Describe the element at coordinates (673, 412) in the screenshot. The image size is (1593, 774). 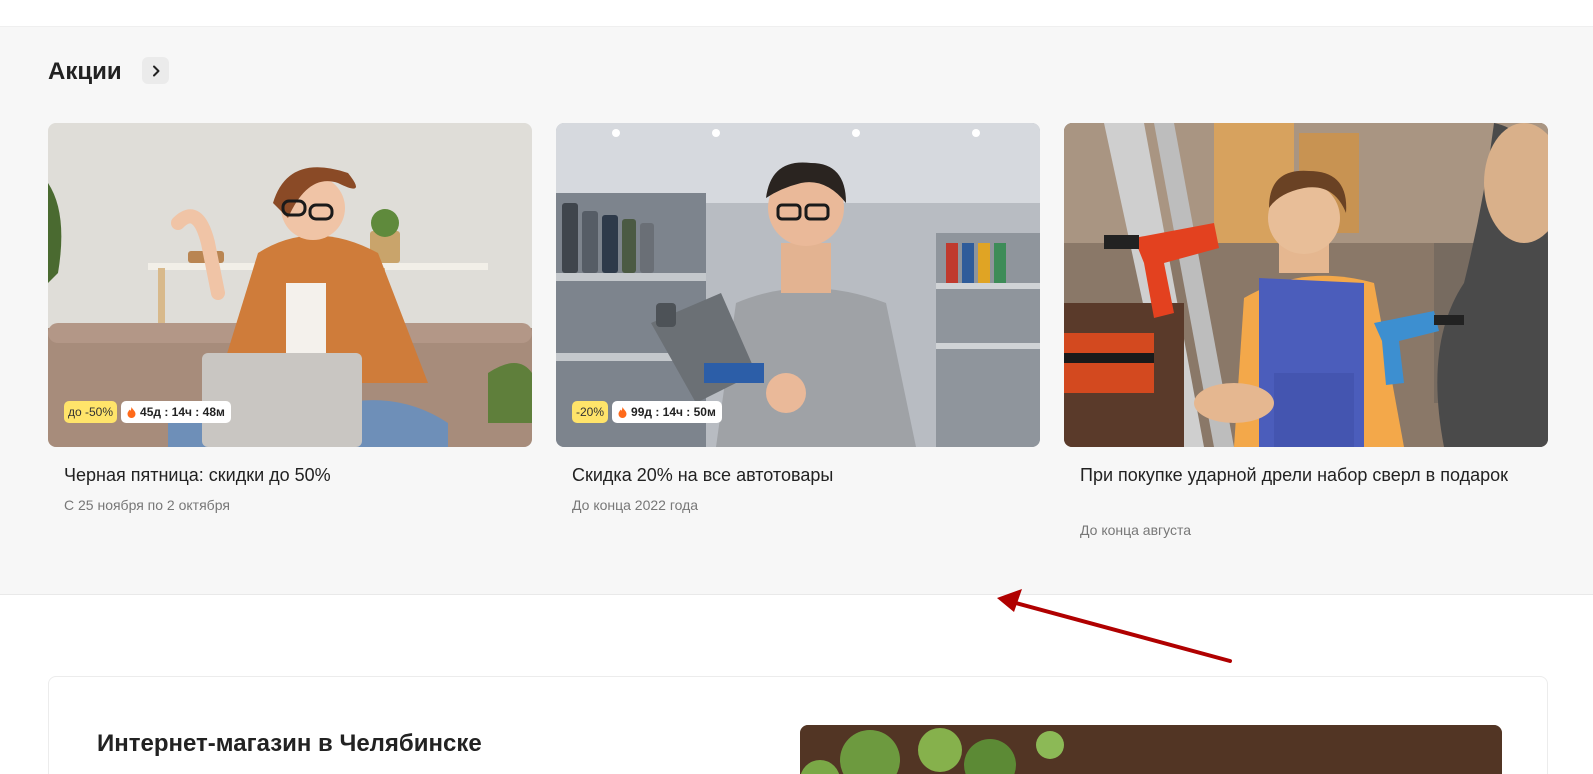
I see `countdown-text: 99д : 14ч : 50м` at that location.